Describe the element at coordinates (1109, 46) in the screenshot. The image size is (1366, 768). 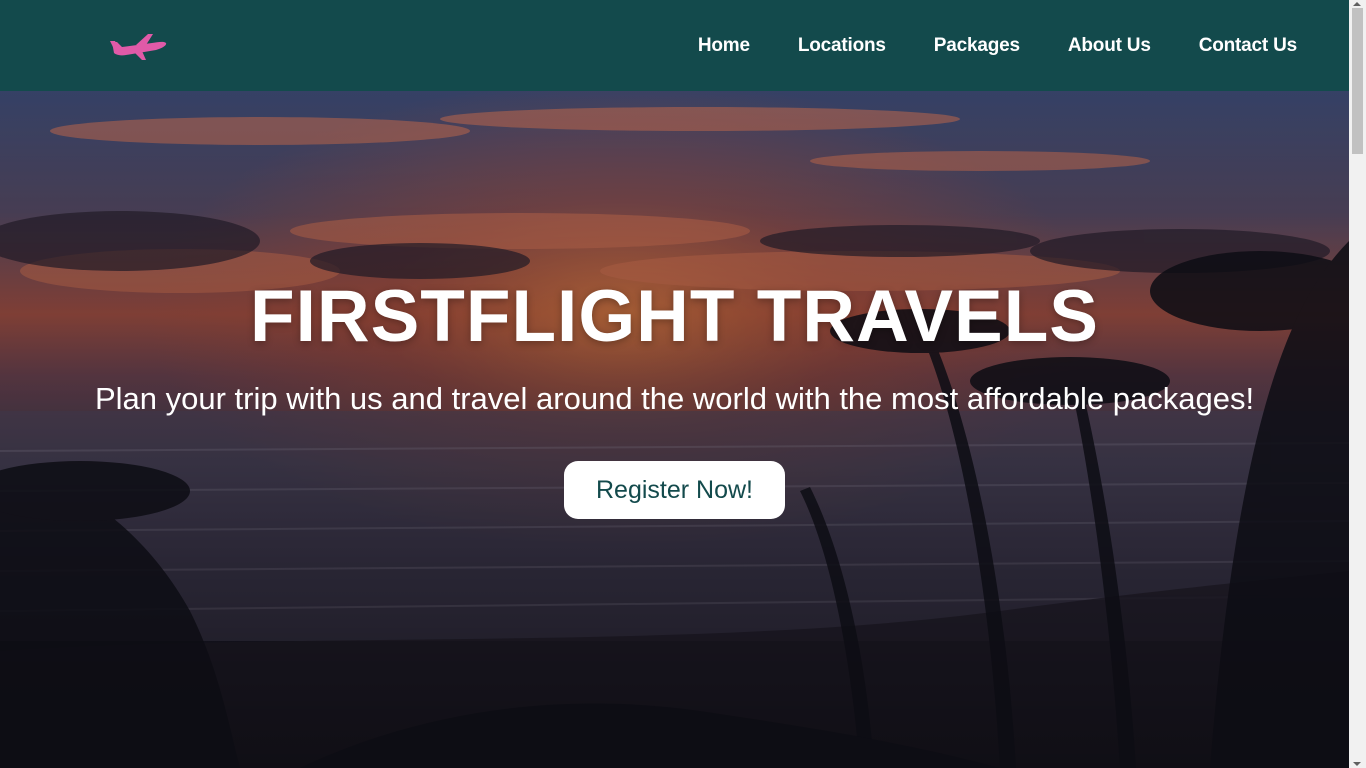
I see `nav-link-about-us: About Us` at that location.